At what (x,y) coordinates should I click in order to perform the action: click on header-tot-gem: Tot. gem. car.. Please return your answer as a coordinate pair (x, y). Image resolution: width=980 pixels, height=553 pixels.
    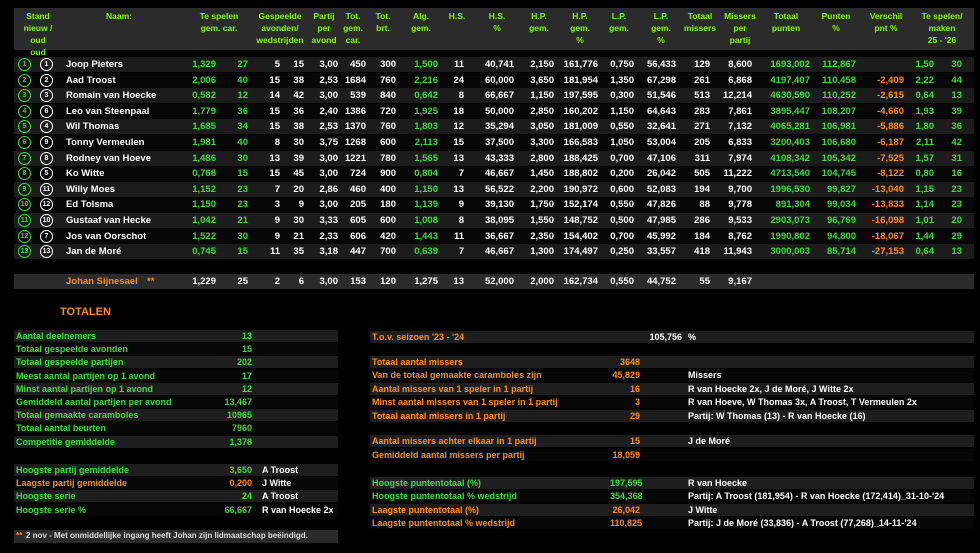
    Looking at the image, I should click on (353, 28).